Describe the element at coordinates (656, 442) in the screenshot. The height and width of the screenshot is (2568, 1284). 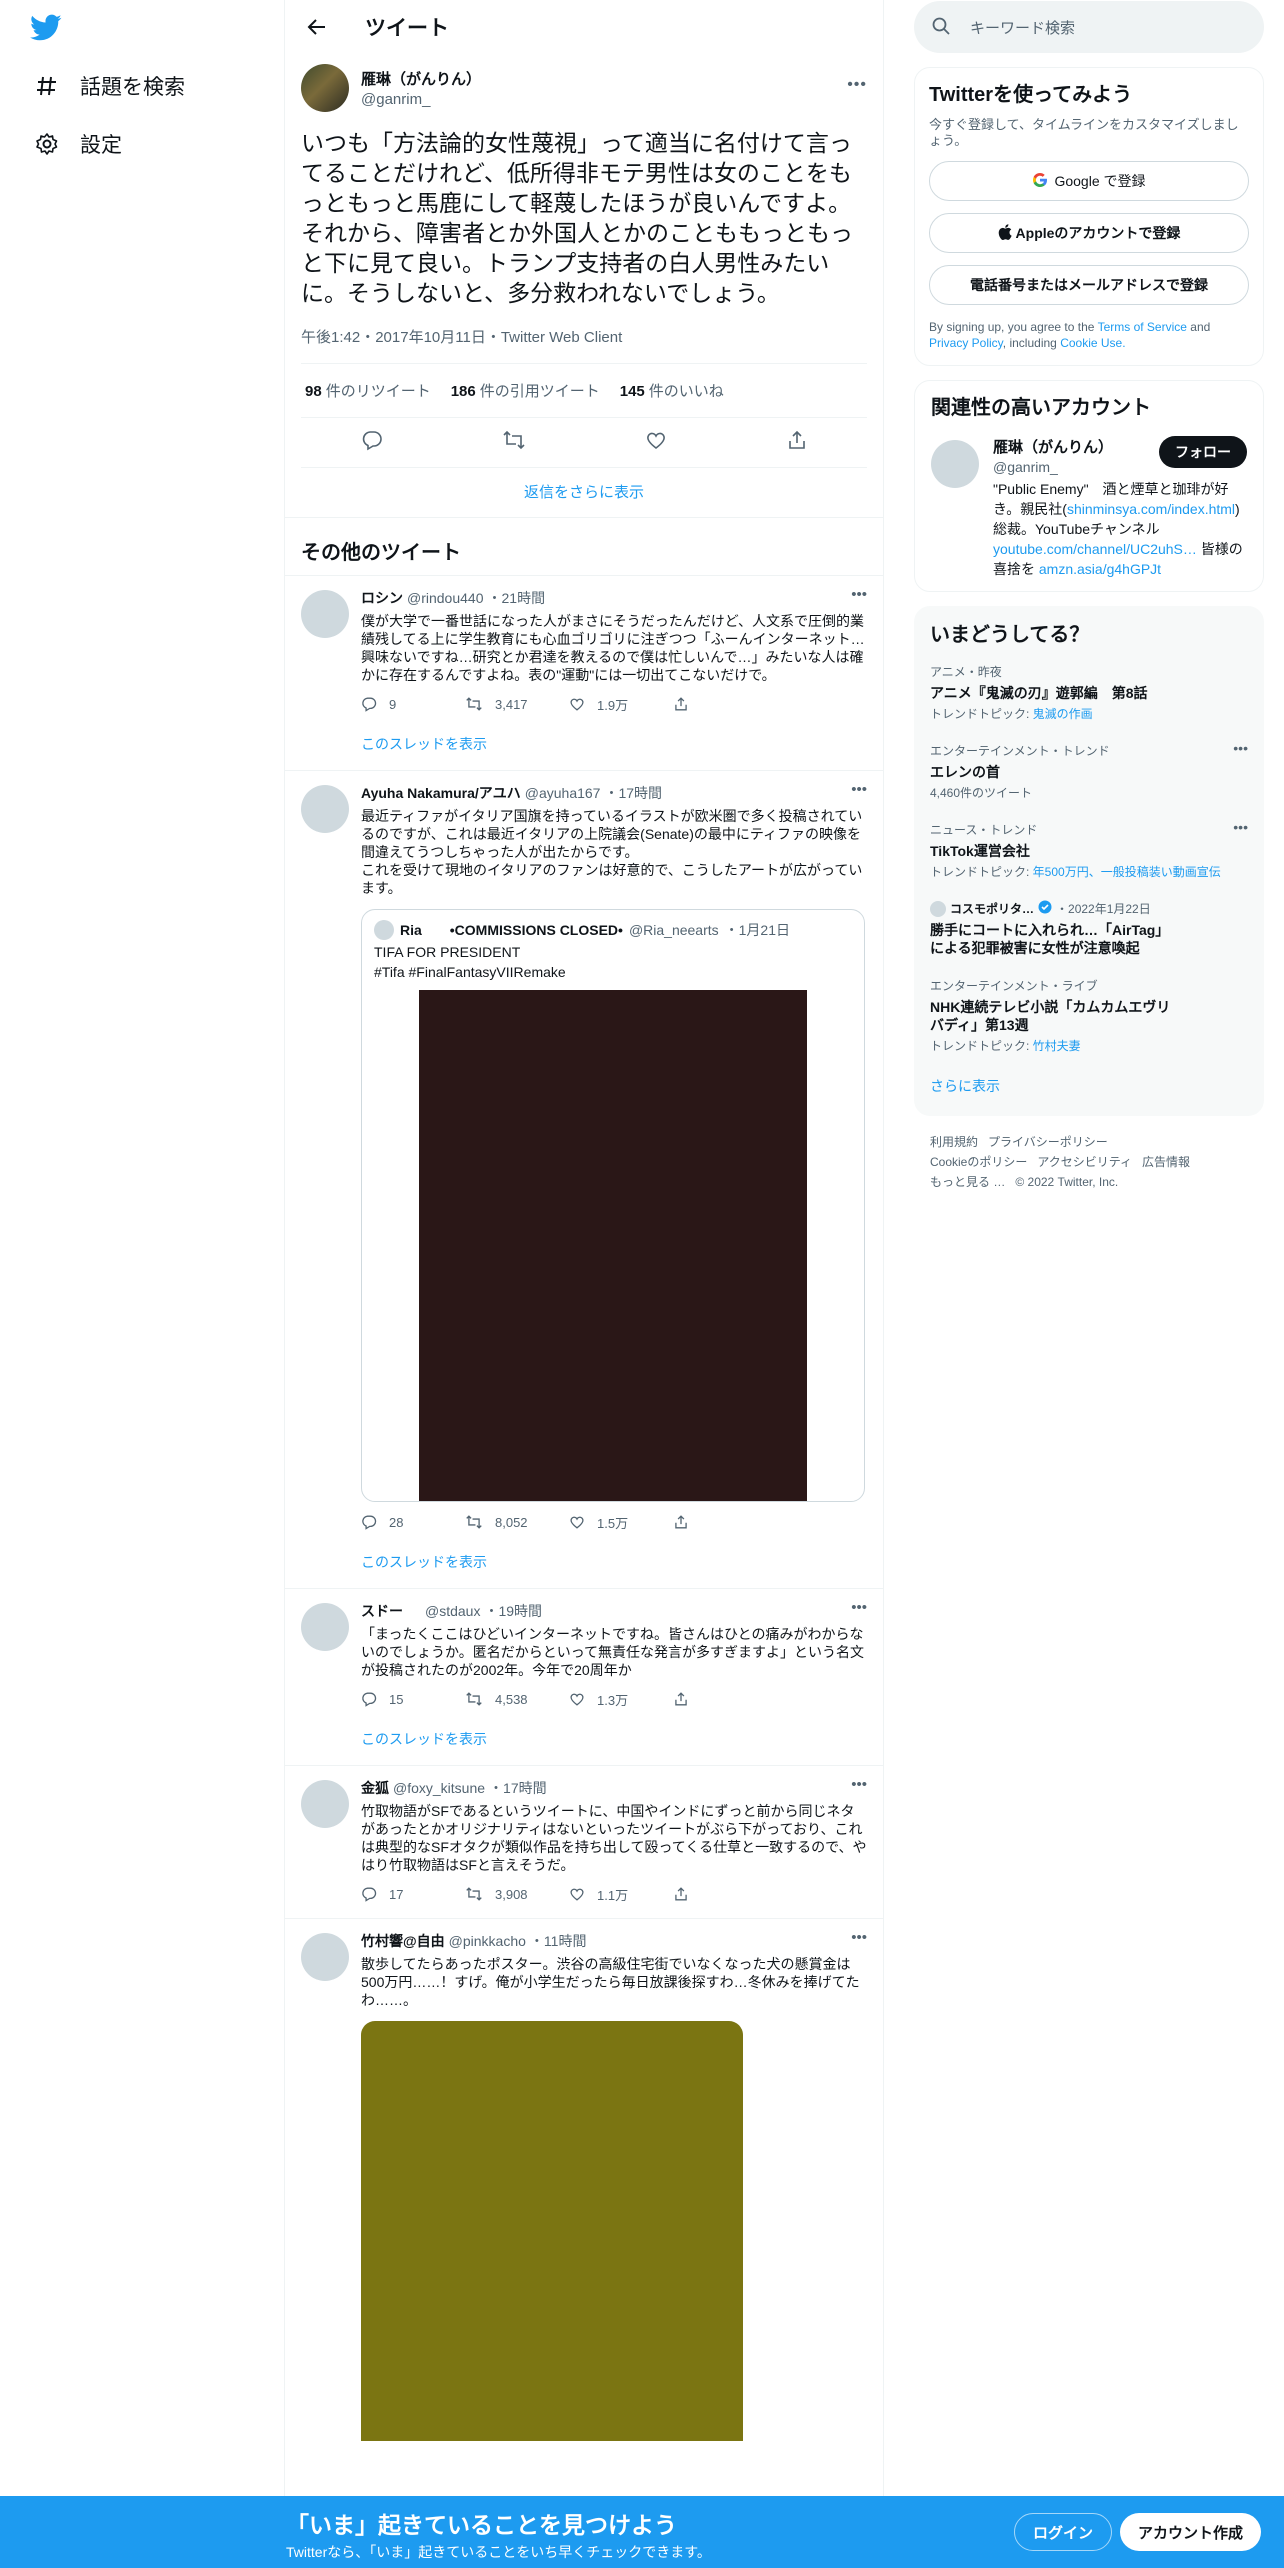
I see `like-icon` at that location.